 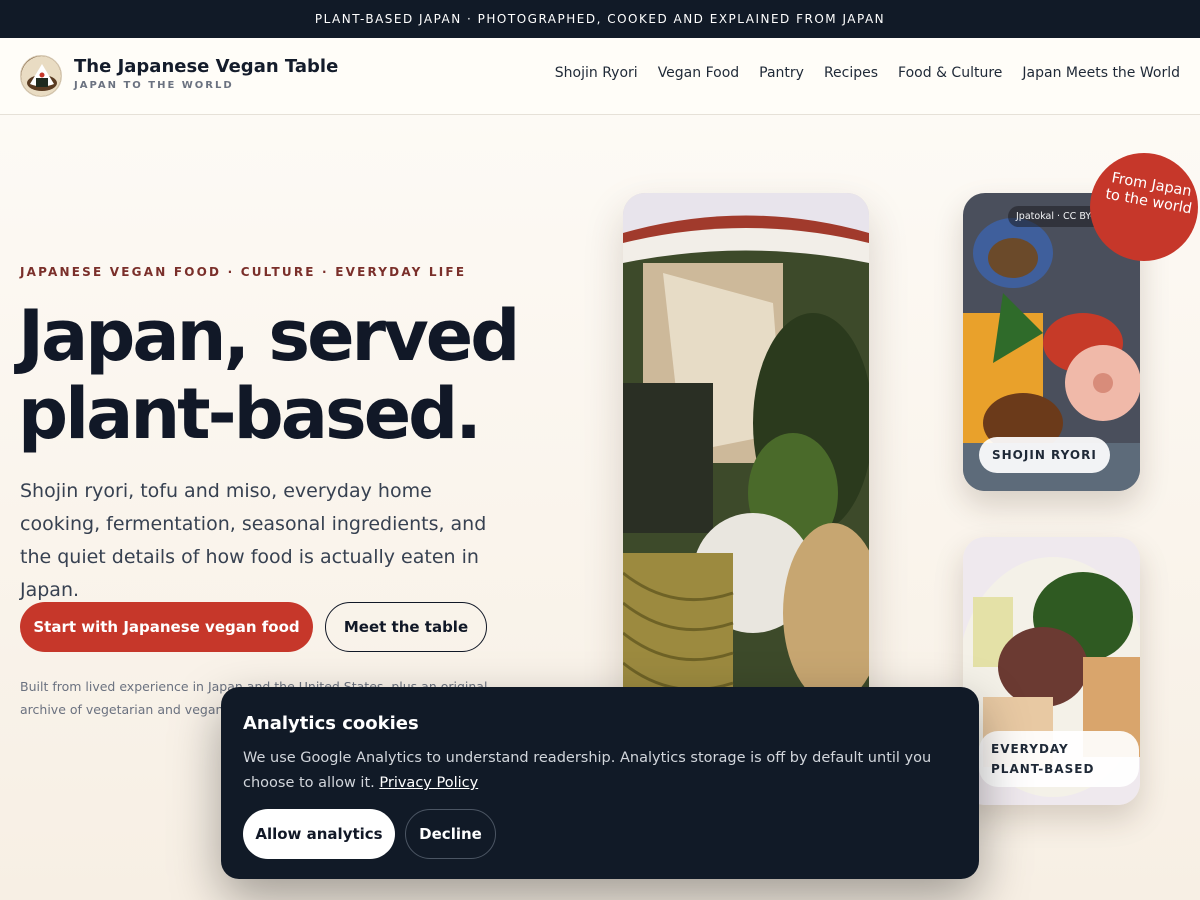 What do you see at coordinates (154, 85) in the screenshot?
I see `brand-tagline: JAPAN TO THE WORLD` at bounding box center [154, 85].